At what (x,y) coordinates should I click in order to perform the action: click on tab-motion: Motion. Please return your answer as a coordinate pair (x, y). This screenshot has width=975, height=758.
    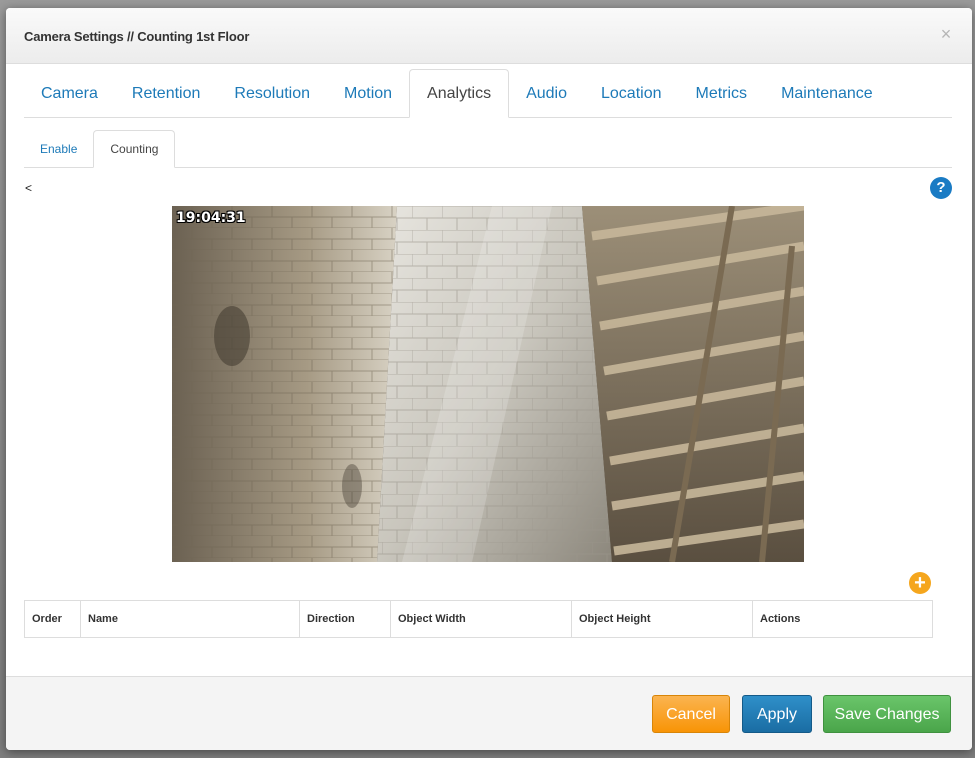
    Looking at the image, I should click on (368, 93).